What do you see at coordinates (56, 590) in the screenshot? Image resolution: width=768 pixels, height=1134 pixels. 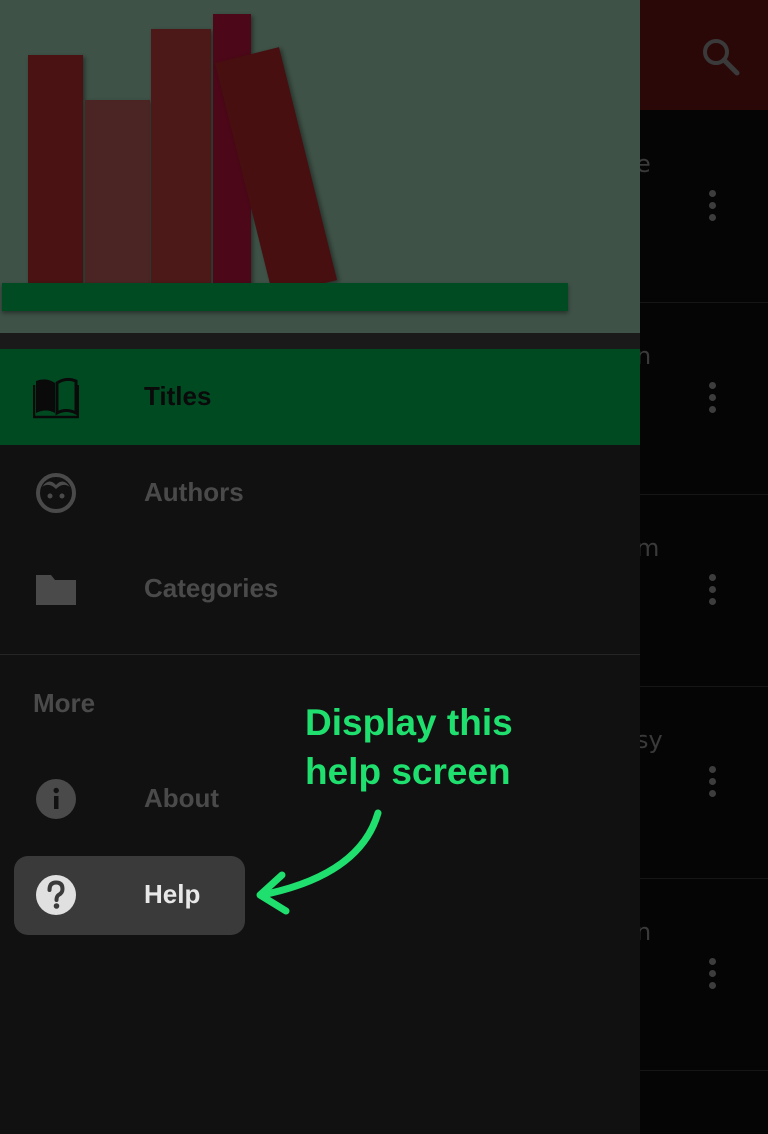 I see `folder-icon` at bounding box center [56, 590].